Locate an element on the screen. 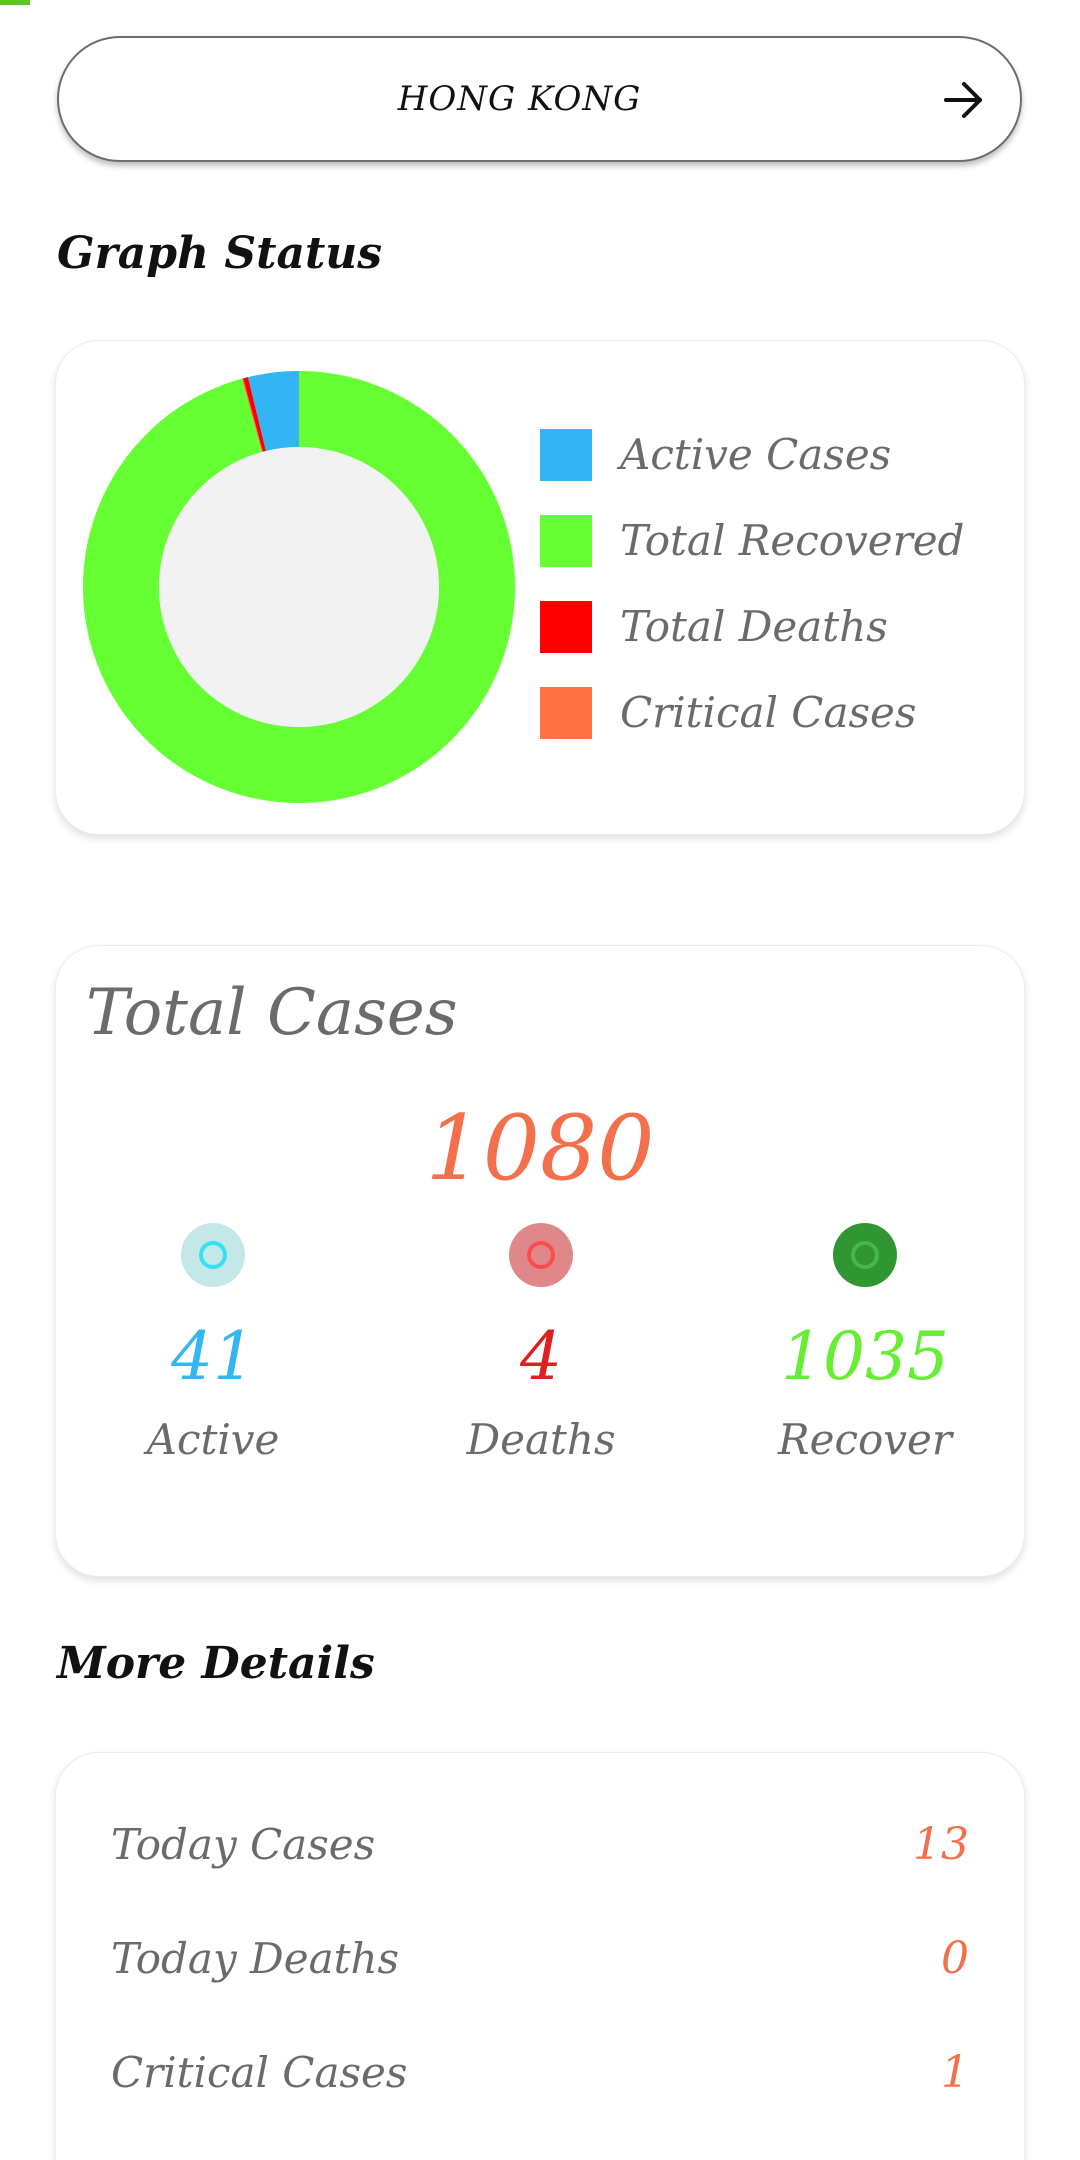 The height and width of the screenshot is (2160, 1080). graph-status-heading: Graph Status is located at coordinates (220, 253).